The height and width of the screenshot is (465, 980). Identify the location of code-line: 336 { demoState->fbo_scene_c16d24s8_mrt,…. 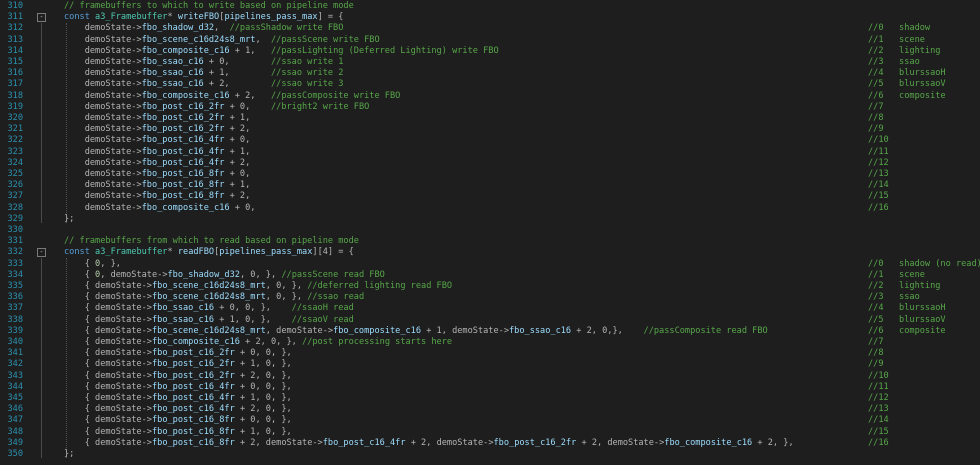
(490, 297).